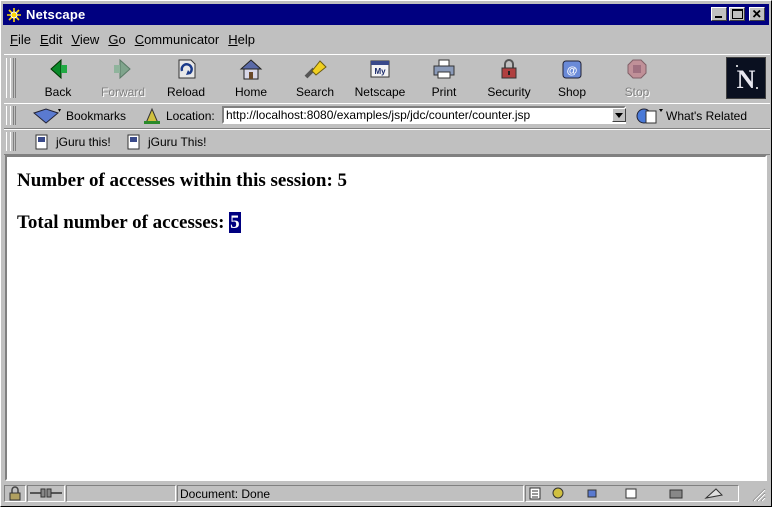  What do you see at coordinates (759, 496) in the screenshot?
I see `resize-grip-icon` at bounding box center [759, 496].